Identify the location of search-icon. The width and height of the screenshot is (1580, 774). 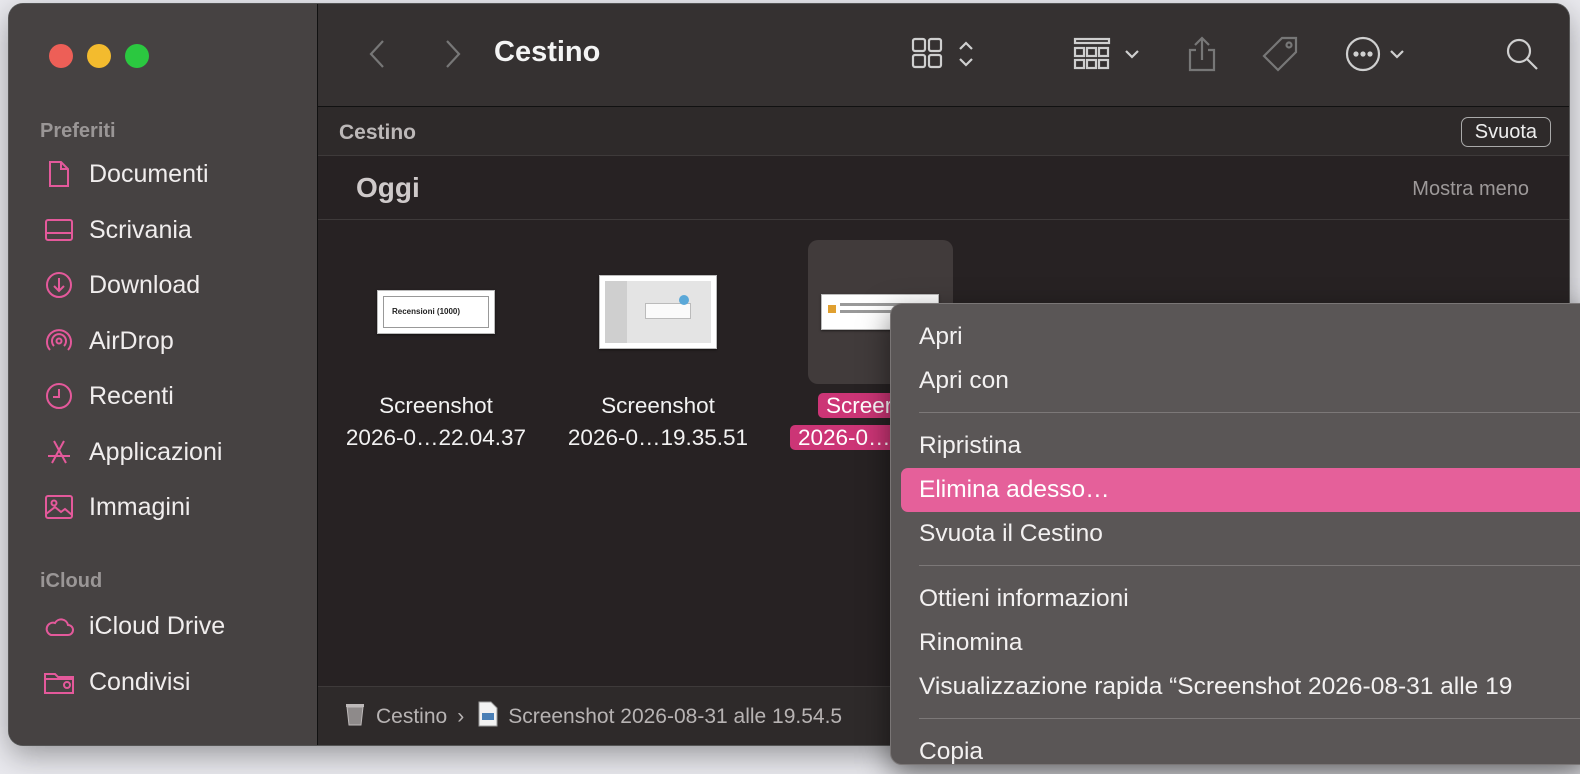
(1522, 54).